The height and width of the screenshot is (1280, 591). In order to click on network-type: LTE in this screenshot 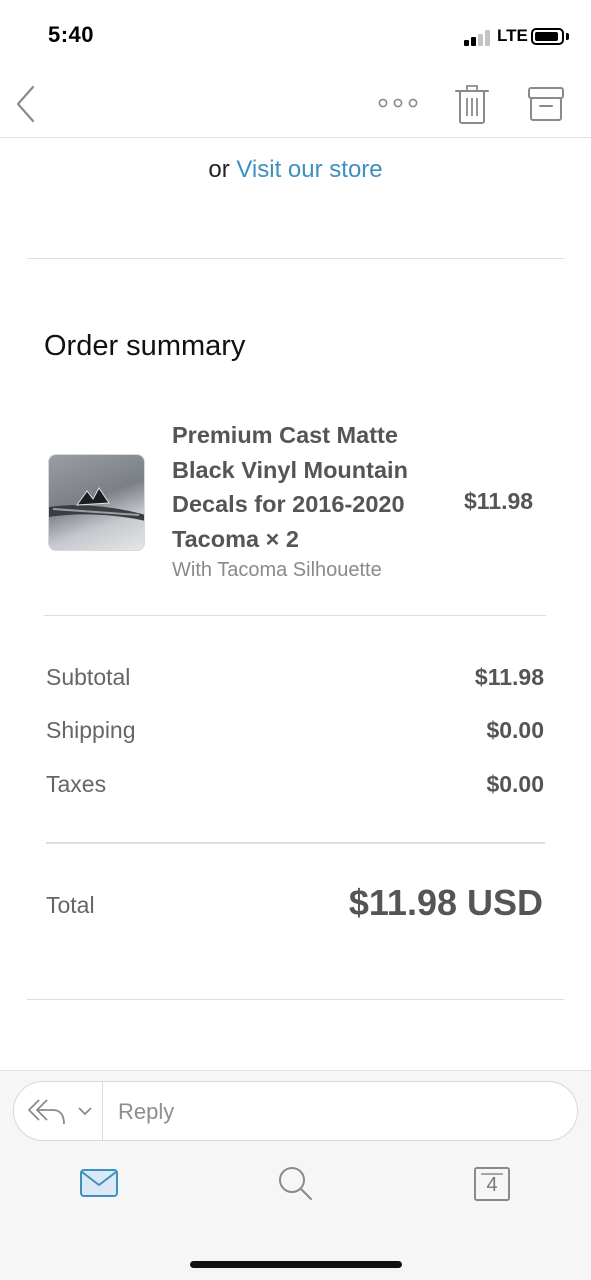, I will do `click(512, 35)`.